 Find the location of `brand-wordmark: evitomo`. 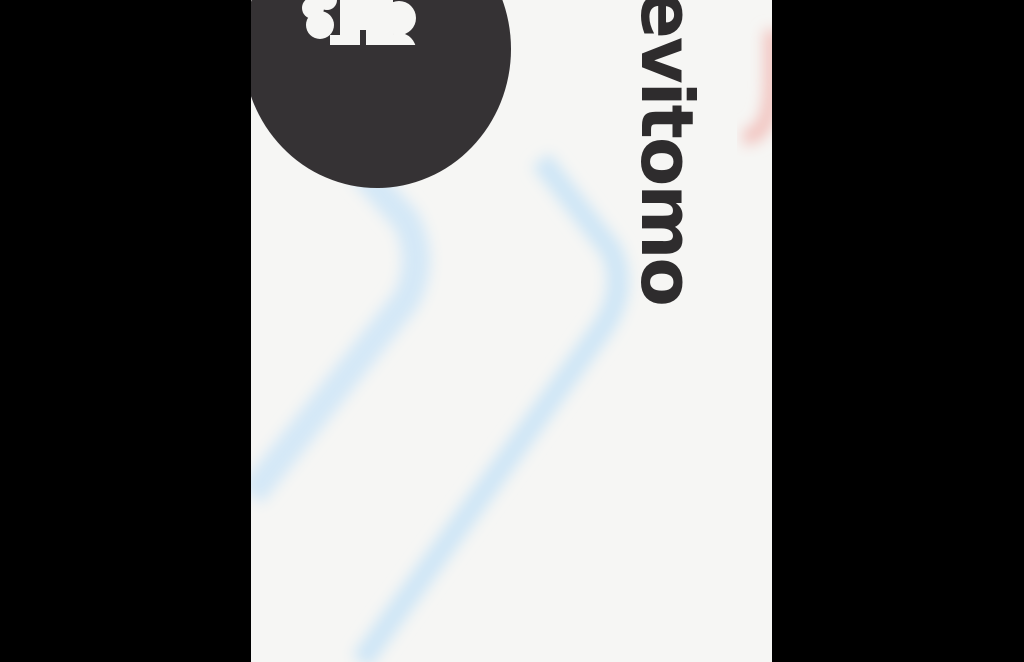

brand-wordmark: evitomo is located at coordinates (667, 152).